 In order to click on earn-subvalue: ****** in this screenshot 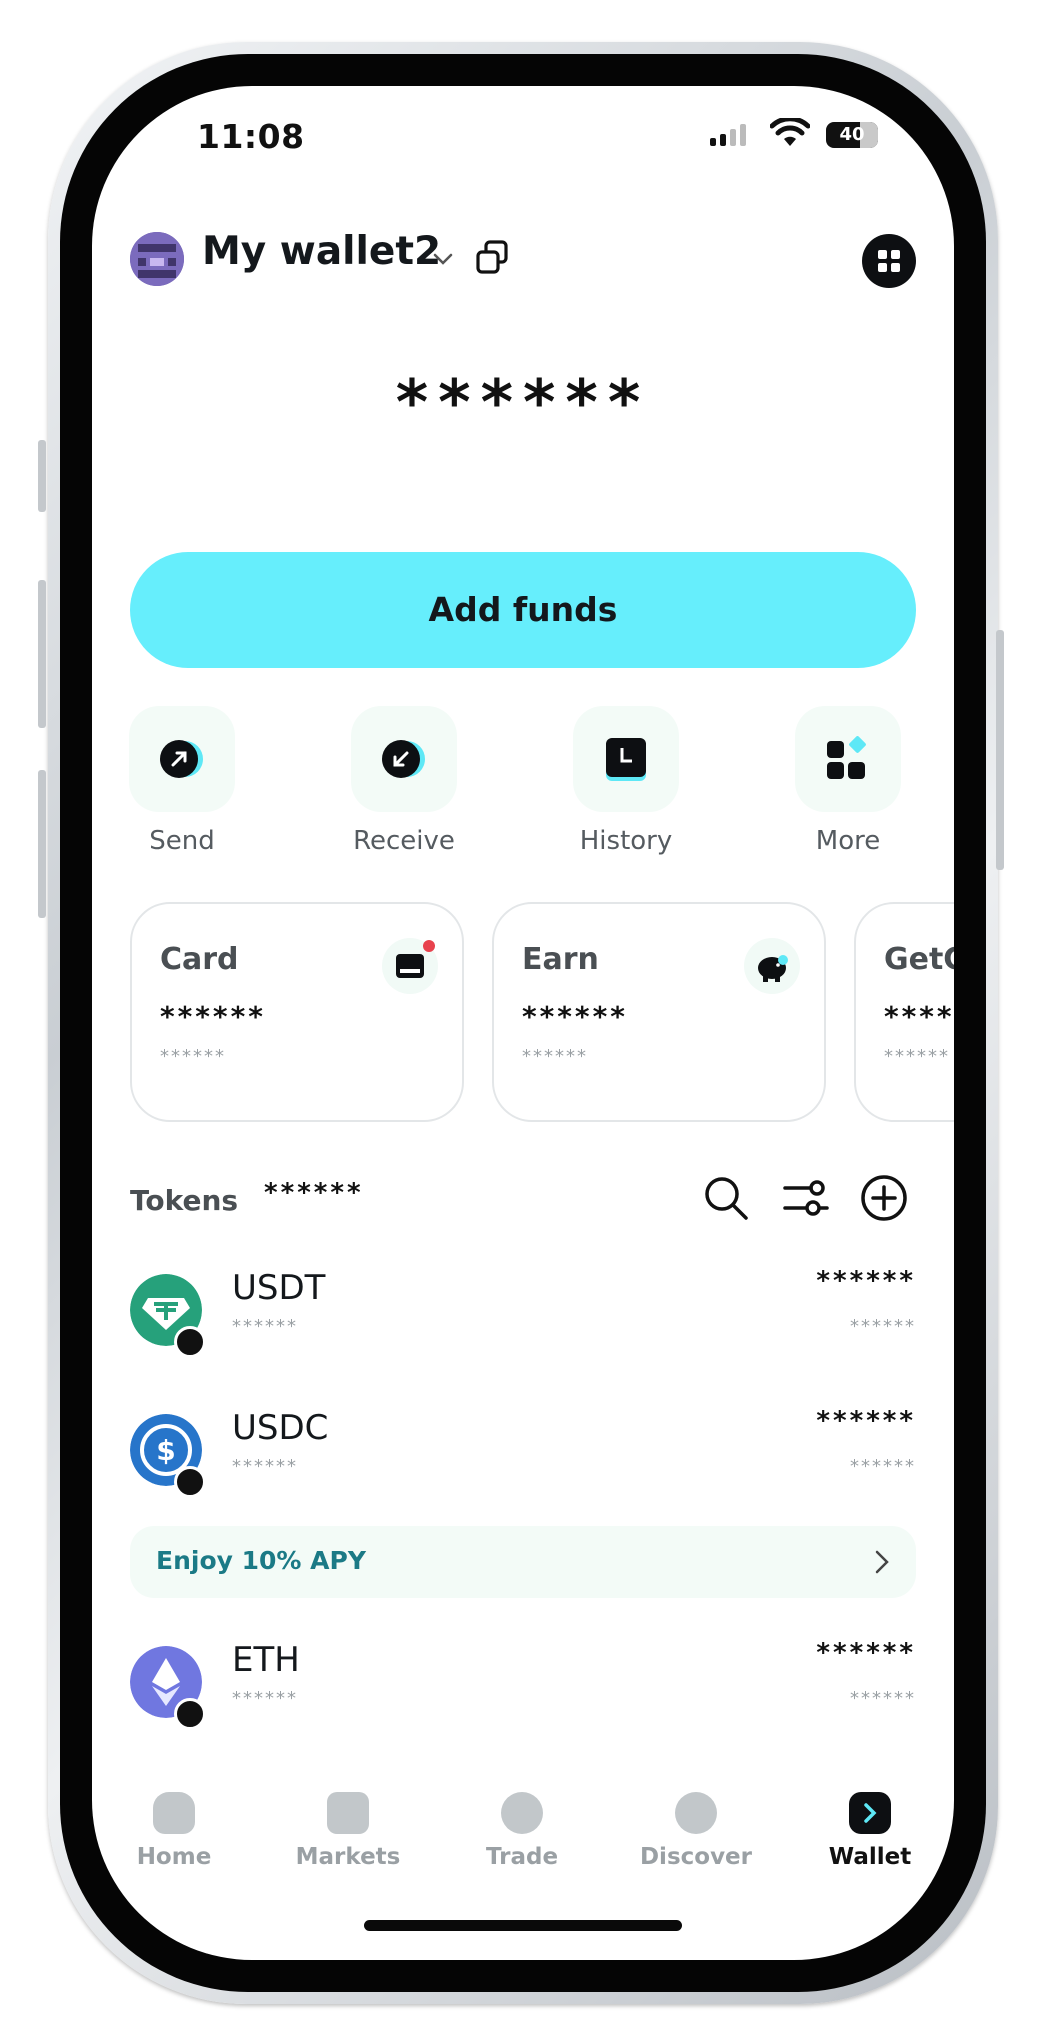, I will do `click(555, 1056)`.